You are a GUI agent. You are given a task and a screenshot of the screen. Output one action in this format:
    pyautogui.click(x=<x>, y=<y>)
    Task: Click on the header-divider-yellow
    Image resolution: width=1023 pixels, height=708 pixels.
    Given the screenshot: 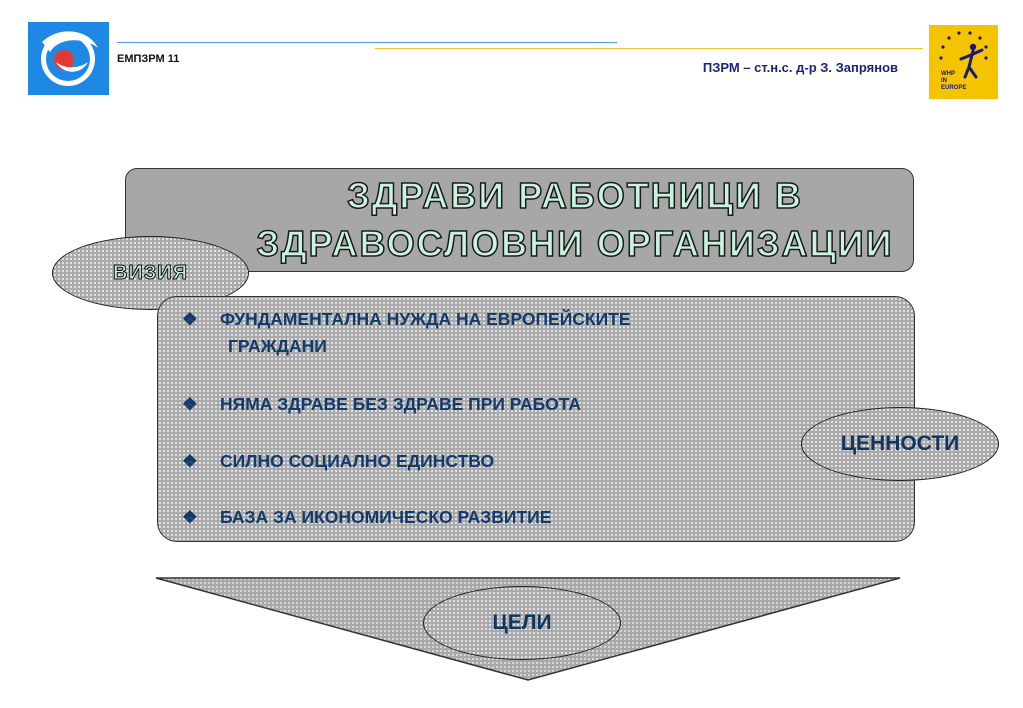 What is the action you would take?
    pyautogui.click(x=649, y=48)
    